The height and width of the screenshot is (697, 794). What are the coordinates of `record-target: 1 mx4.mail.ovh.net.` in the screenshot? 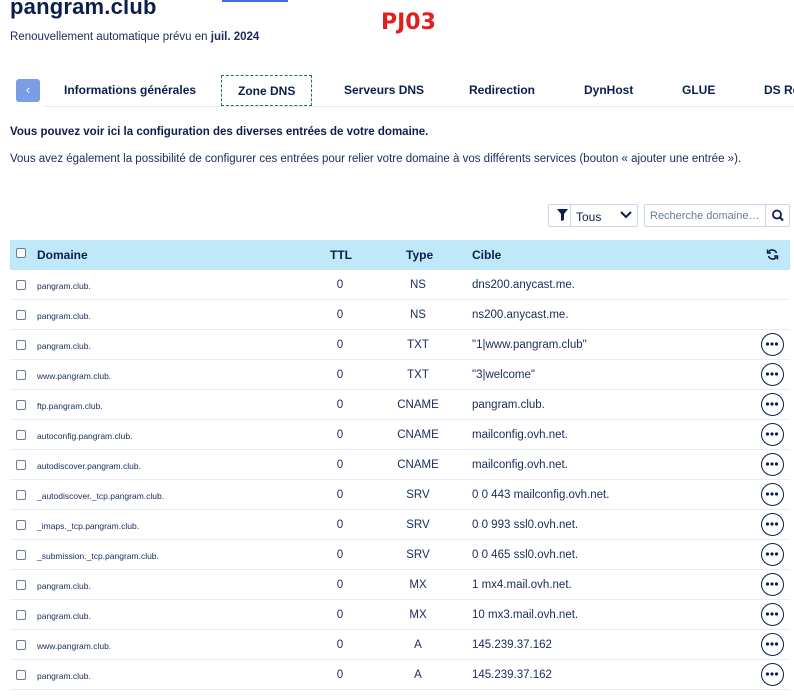 It's located at (522, 585).